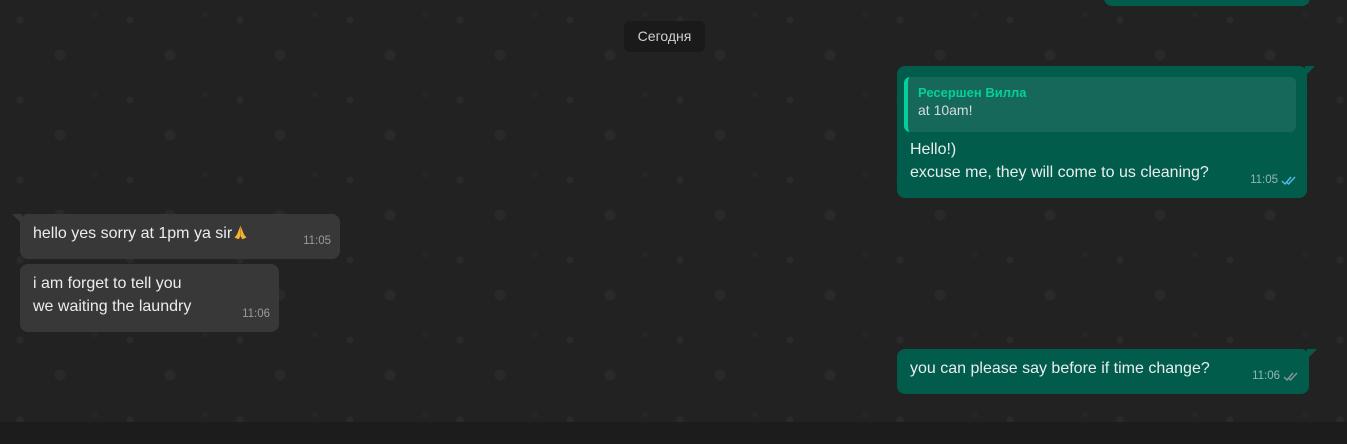 This screenshot has height=444, width=1347. What do you see at coordinates (1207, 3) in the screenshot?
I see `message-bubble-partial` at bounding box center [1207, 3].